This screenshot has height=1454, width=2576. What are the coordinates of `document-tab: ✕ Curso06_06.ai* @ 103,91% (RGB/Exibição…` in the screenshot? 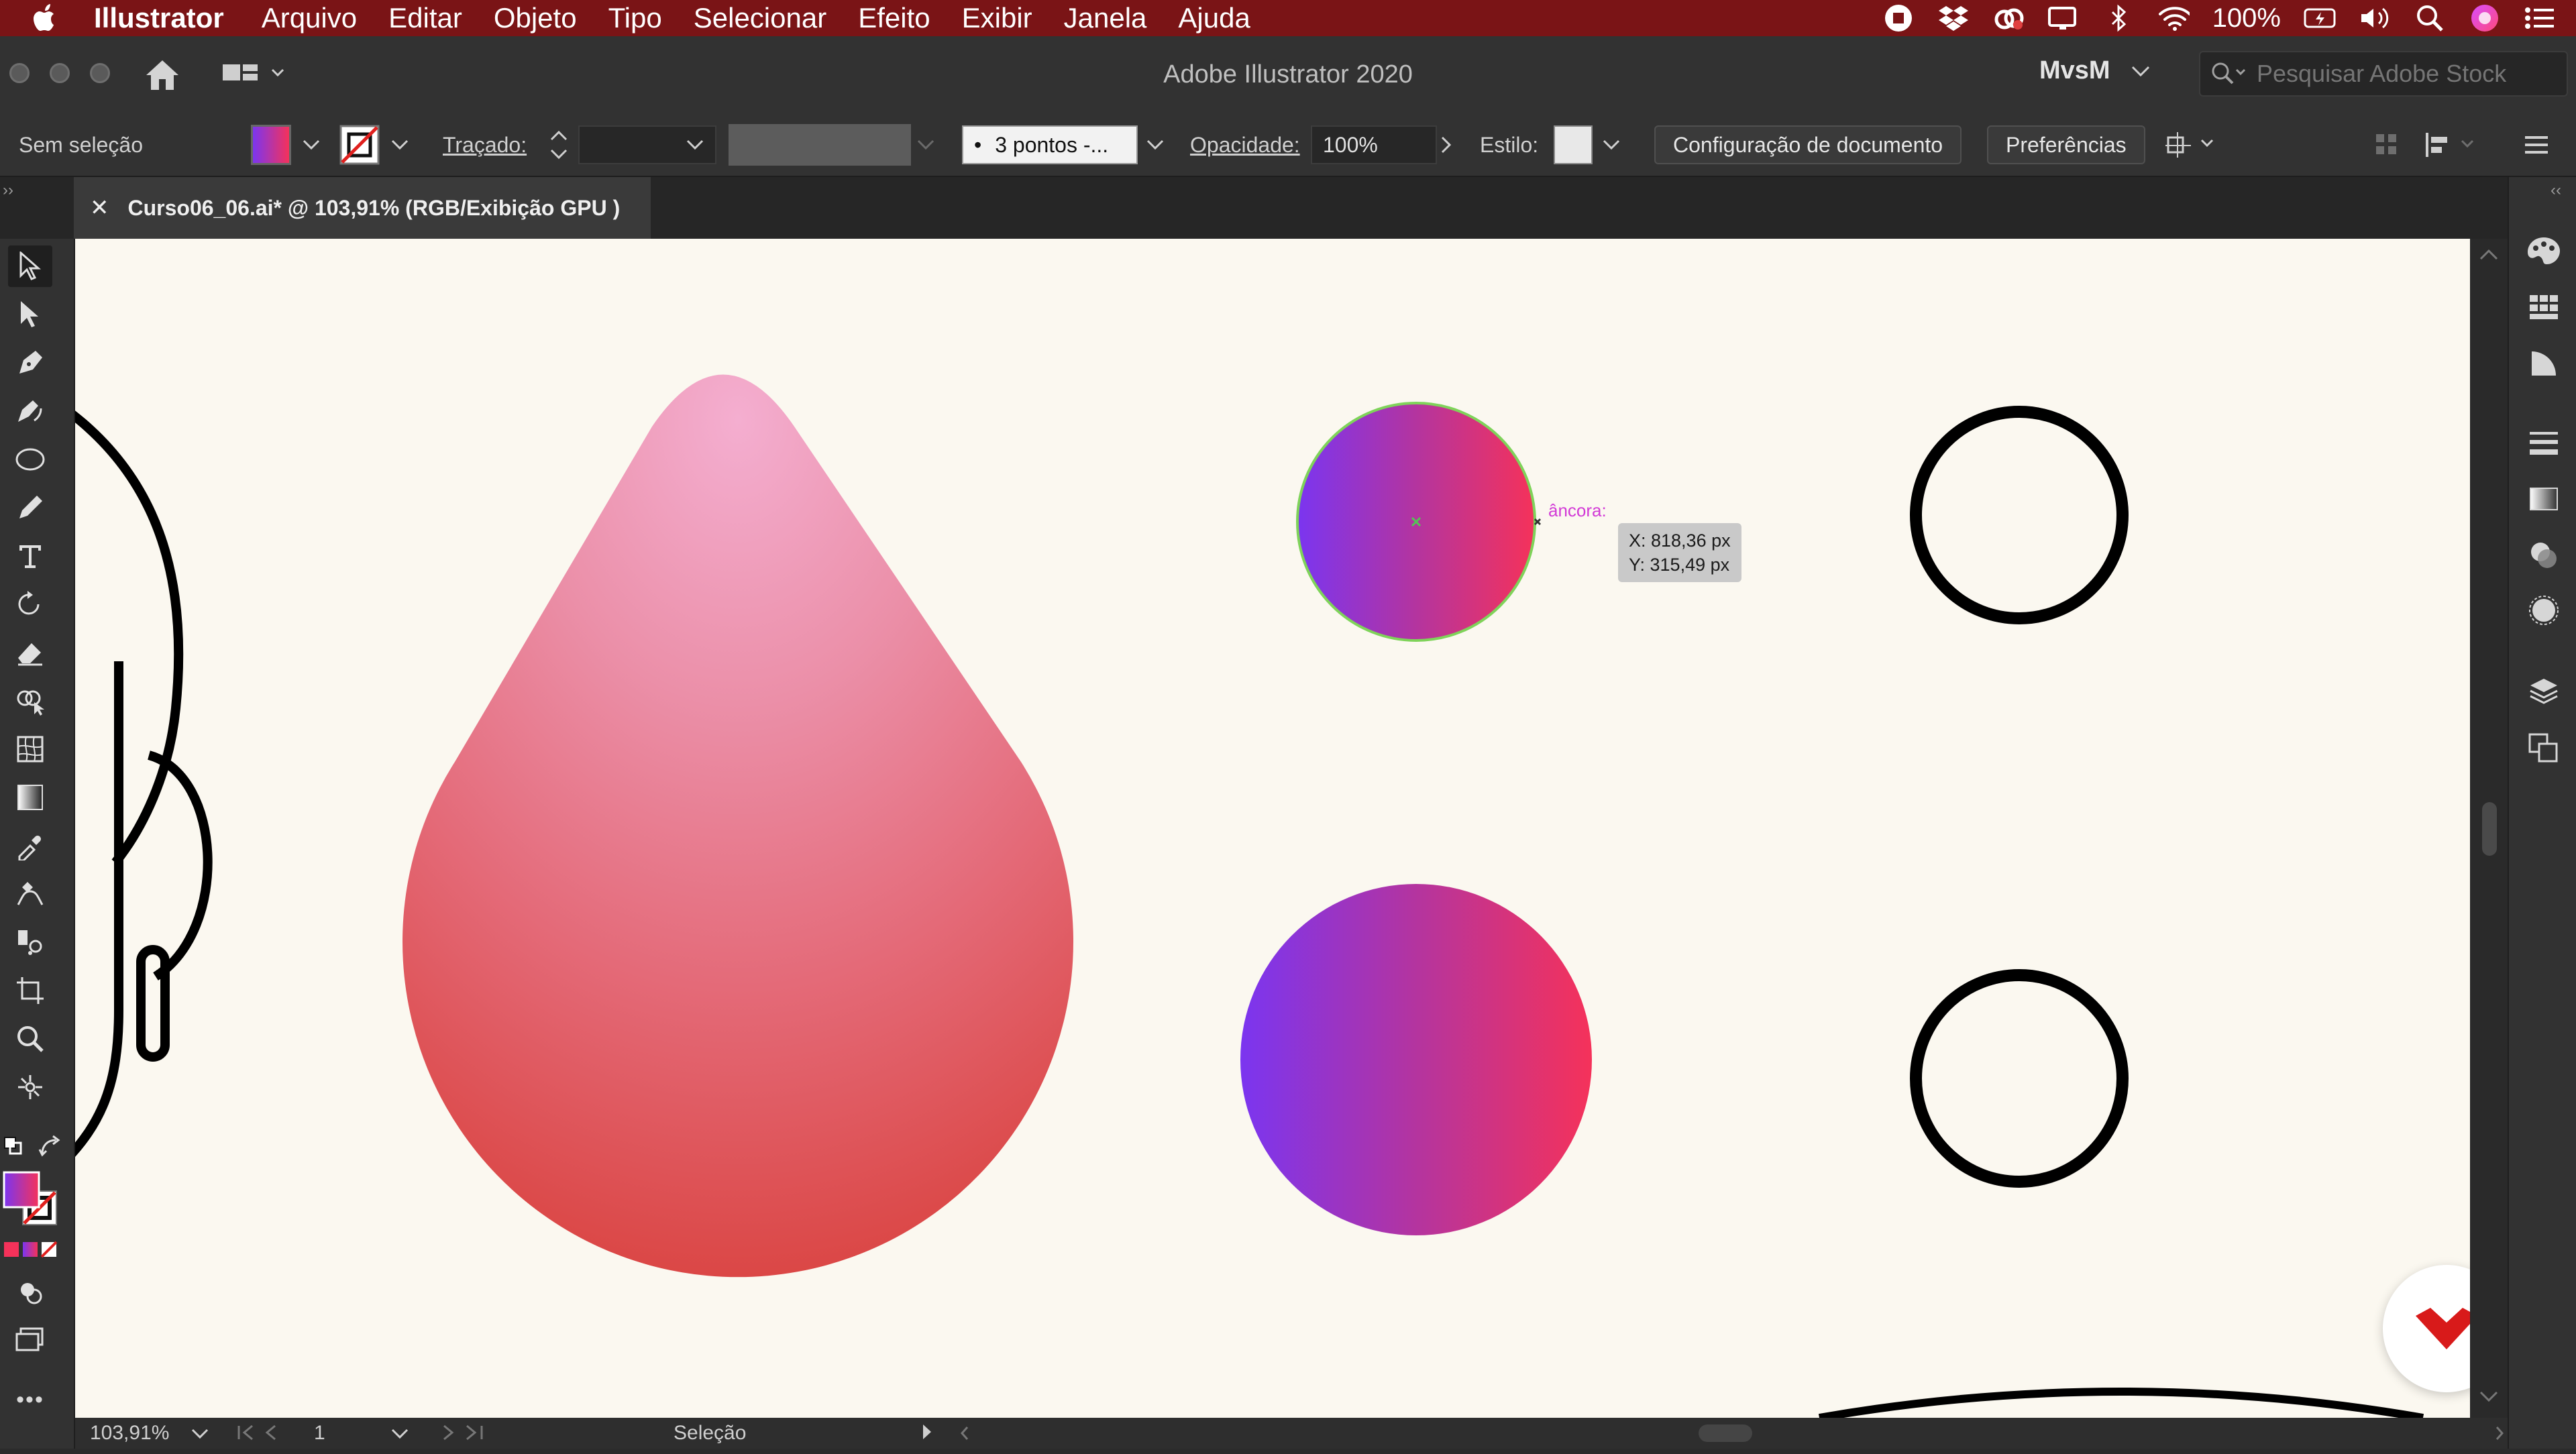 It's located at (362, 208).